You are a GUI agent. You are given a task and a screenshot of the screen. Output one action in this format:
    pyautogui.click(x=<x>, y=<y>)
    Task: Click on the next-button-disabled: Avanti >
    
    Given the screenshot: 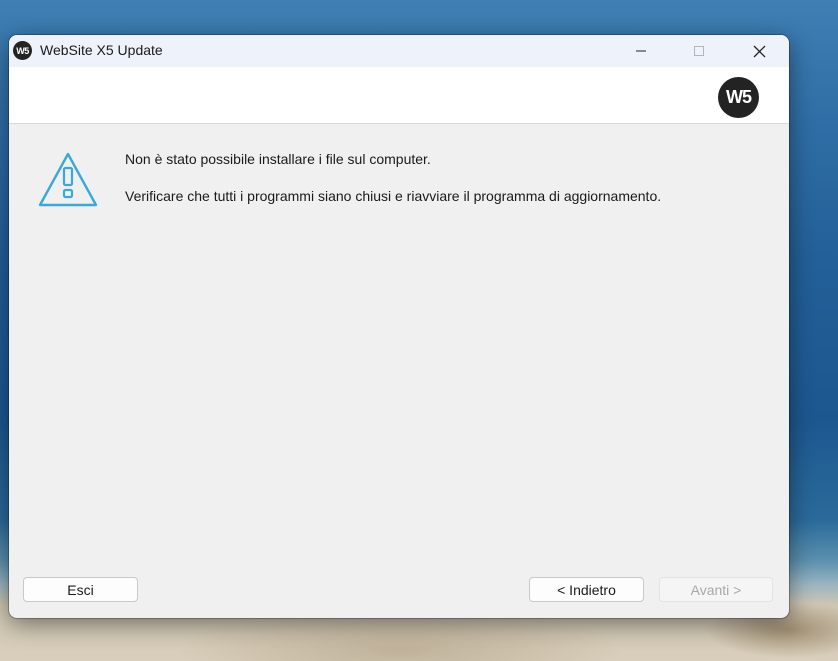 What is the action you would take?
    pyautogui.click(x=716, y=589)
    